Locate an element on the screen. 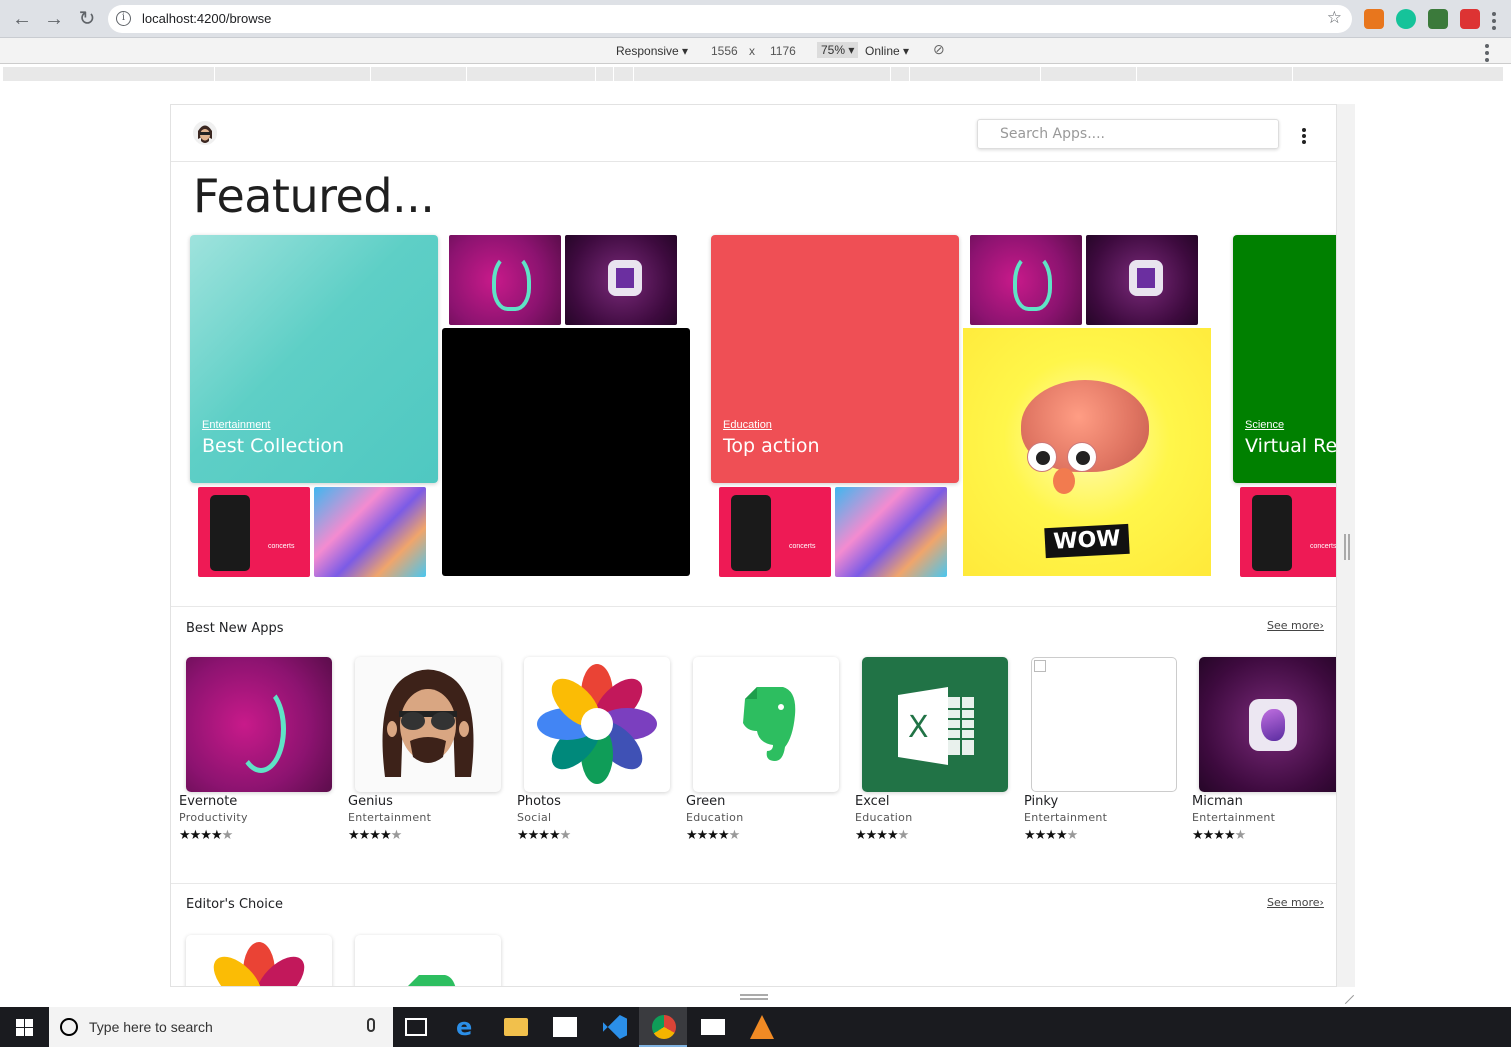 This screenshot has height=1047, width=1511. forward-icon: → is located at coordinates (54, 19).